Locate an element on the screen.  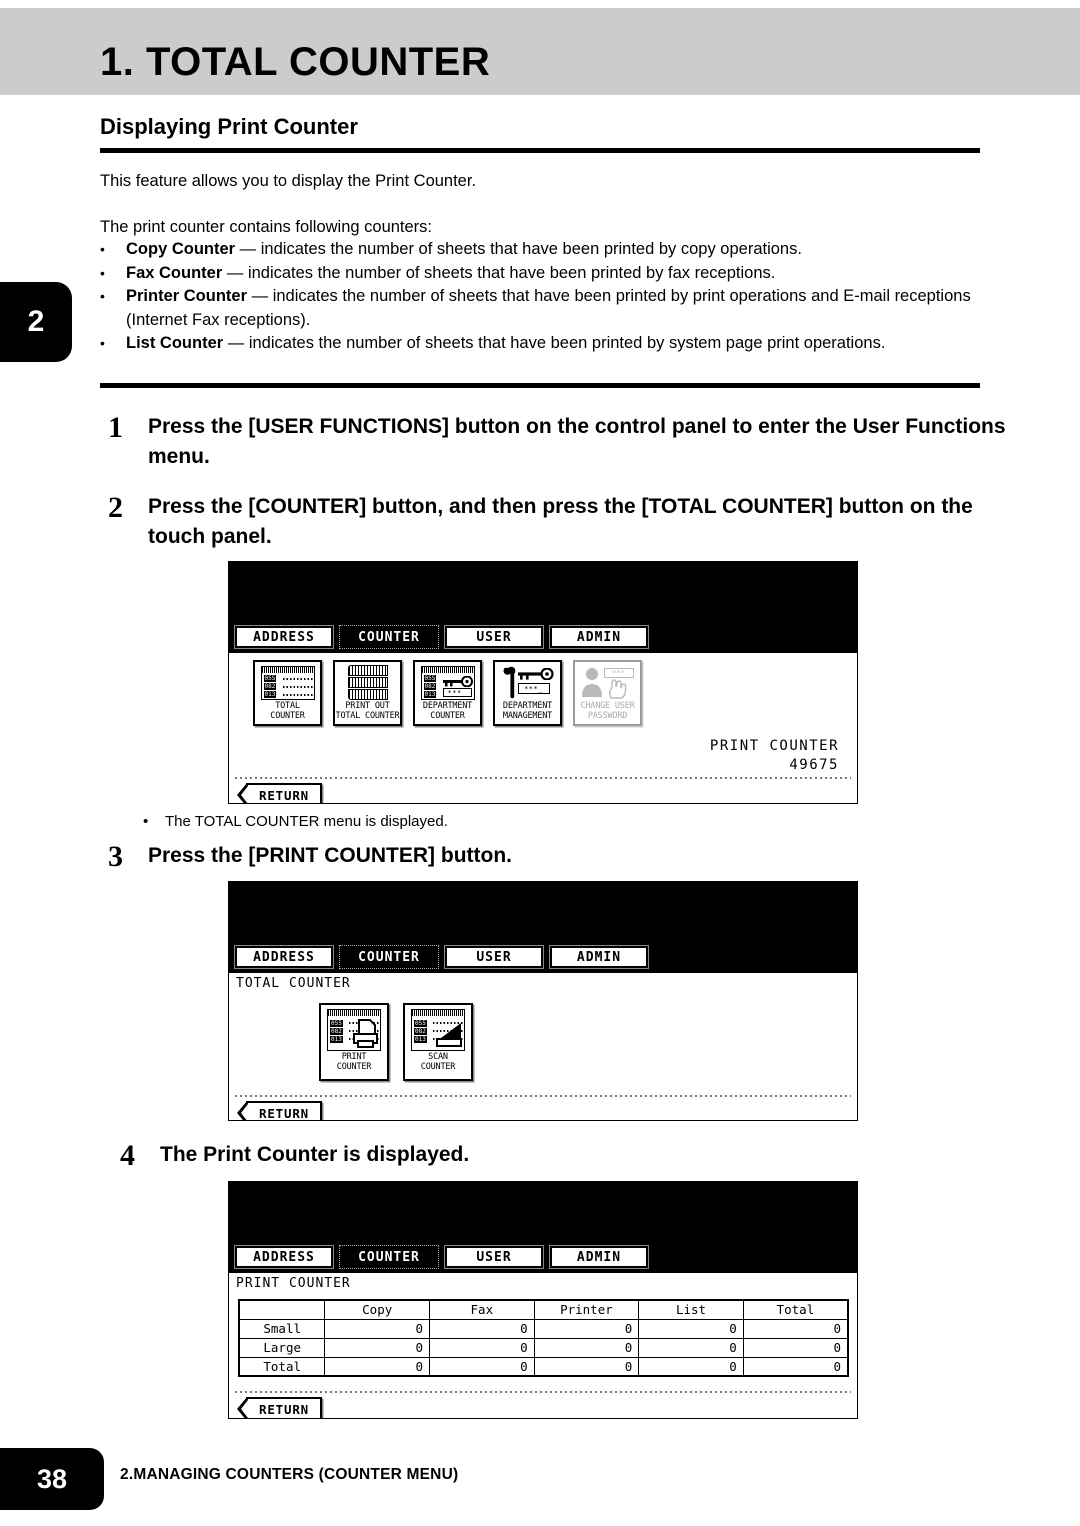
department-counter-button: 055 082 013 ***_ DEPARTMENT COUNTER is located at coordinates (447, 693).